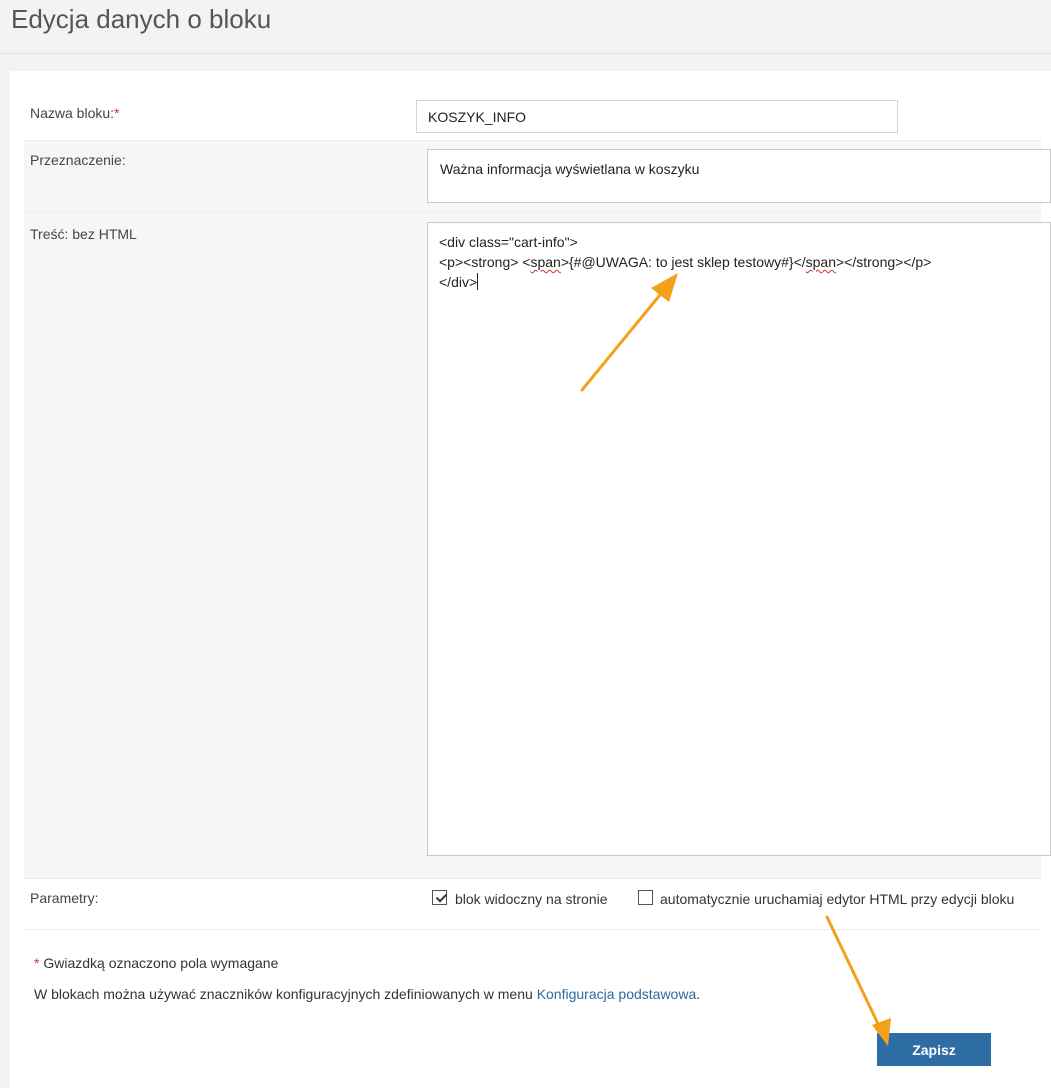 The image size is (1051, 1088). What do you see at coordinates (75, 113) in the screenshot?
I see `block-name-label: Nazwa bloku:*` at bounding box center [75, 113].